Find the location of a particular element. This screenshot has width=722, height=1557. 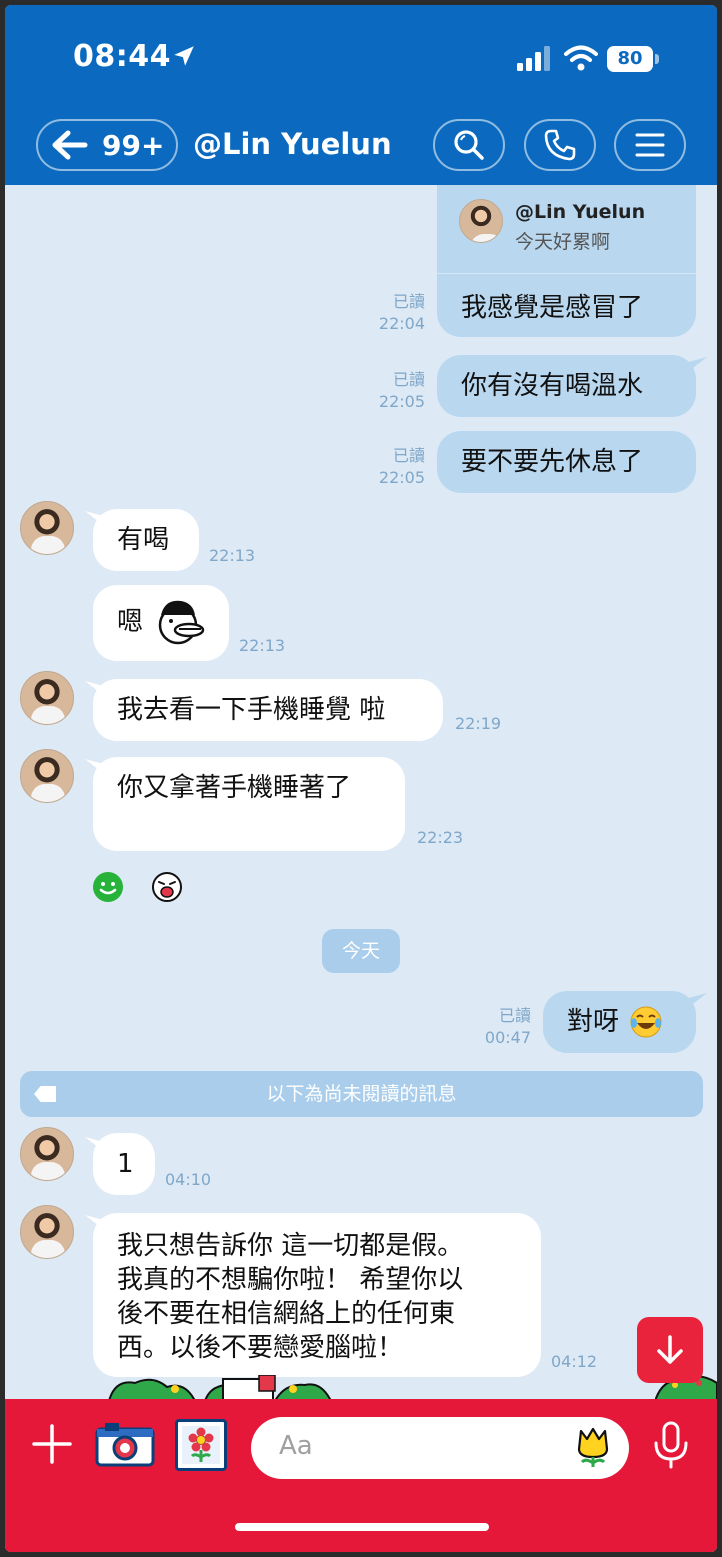

message-text: 嗯 is located at coordinates (130, 622).